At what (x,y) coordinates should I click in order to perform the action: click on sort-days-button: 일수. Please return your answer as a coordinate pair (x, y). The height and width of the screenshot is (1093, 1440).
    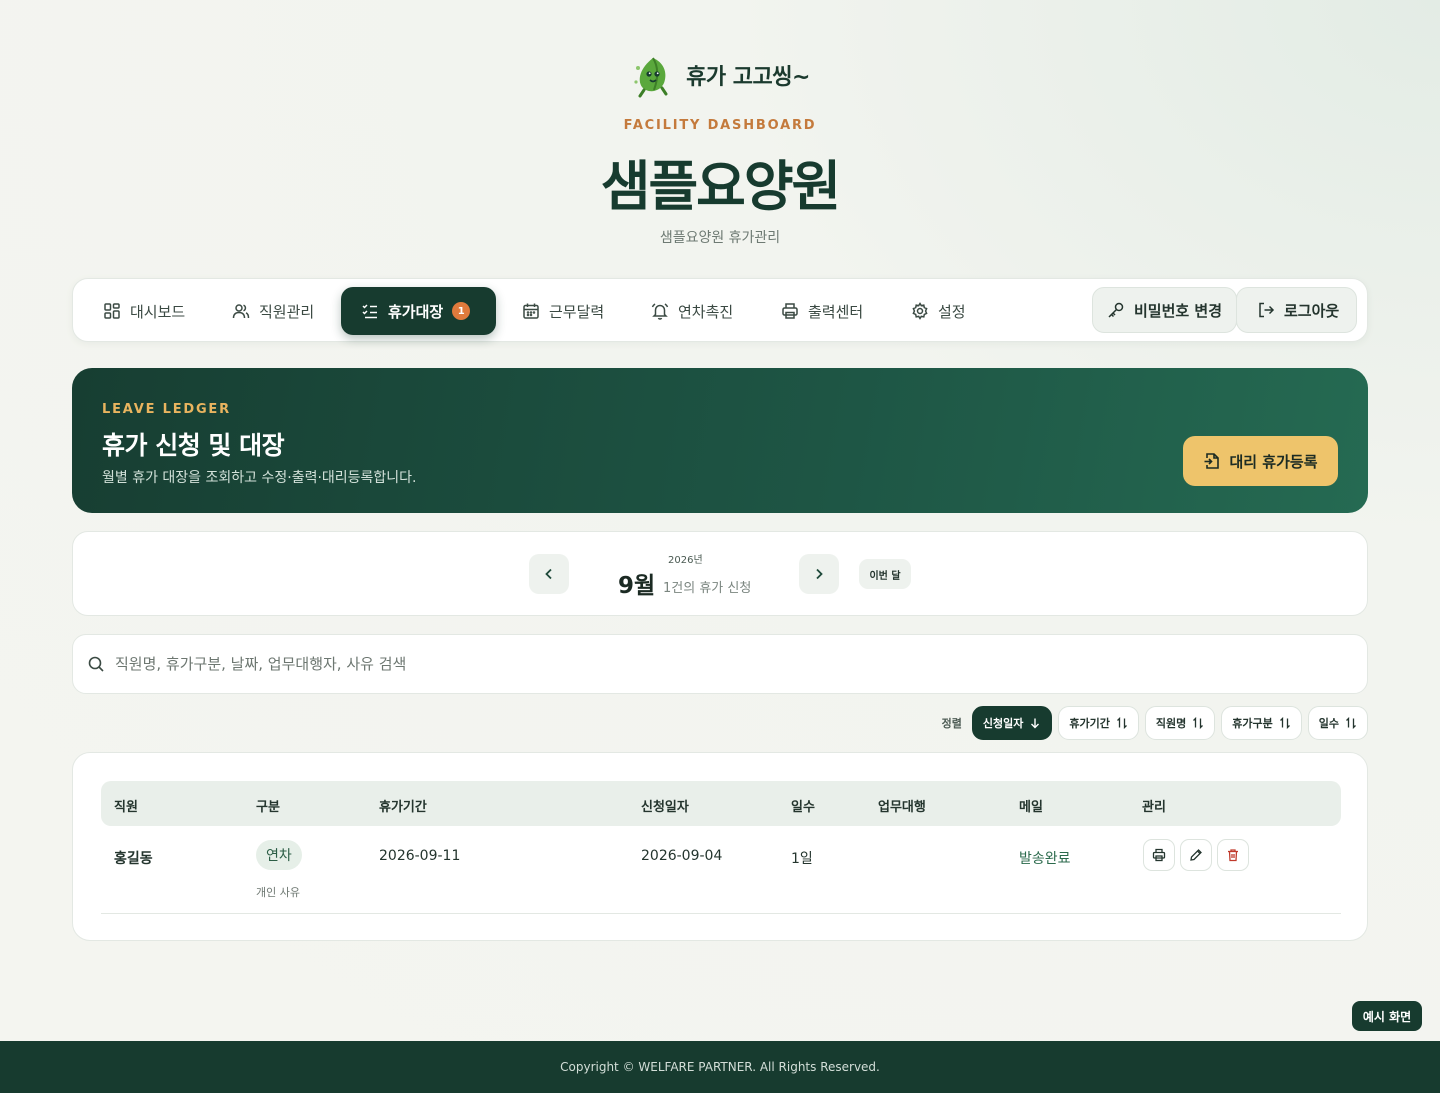
    Looking at the image, I should click on (1337, 723).